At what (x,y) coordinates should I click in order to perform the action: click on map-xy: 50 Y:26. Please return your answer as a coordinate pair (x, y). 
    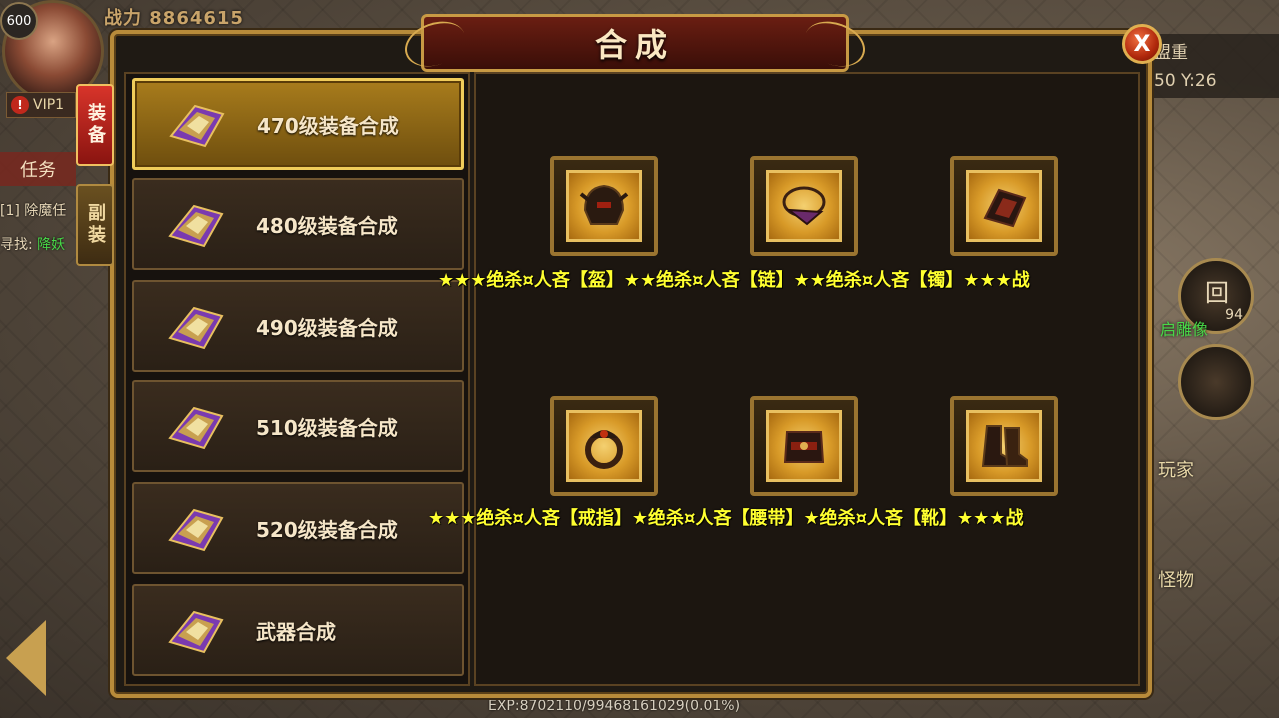
    Looking at the image, I should click on (1185, 81).